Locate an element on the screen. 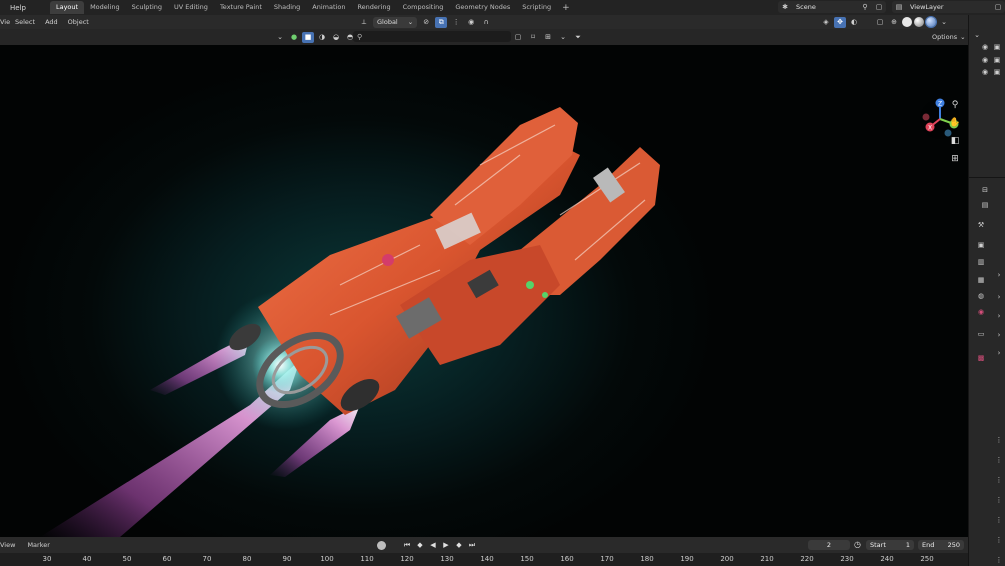 Image resolution: width=1005 pixels, height=566 pixels. tab-layout: Layout is located at coordinates (67, 7).